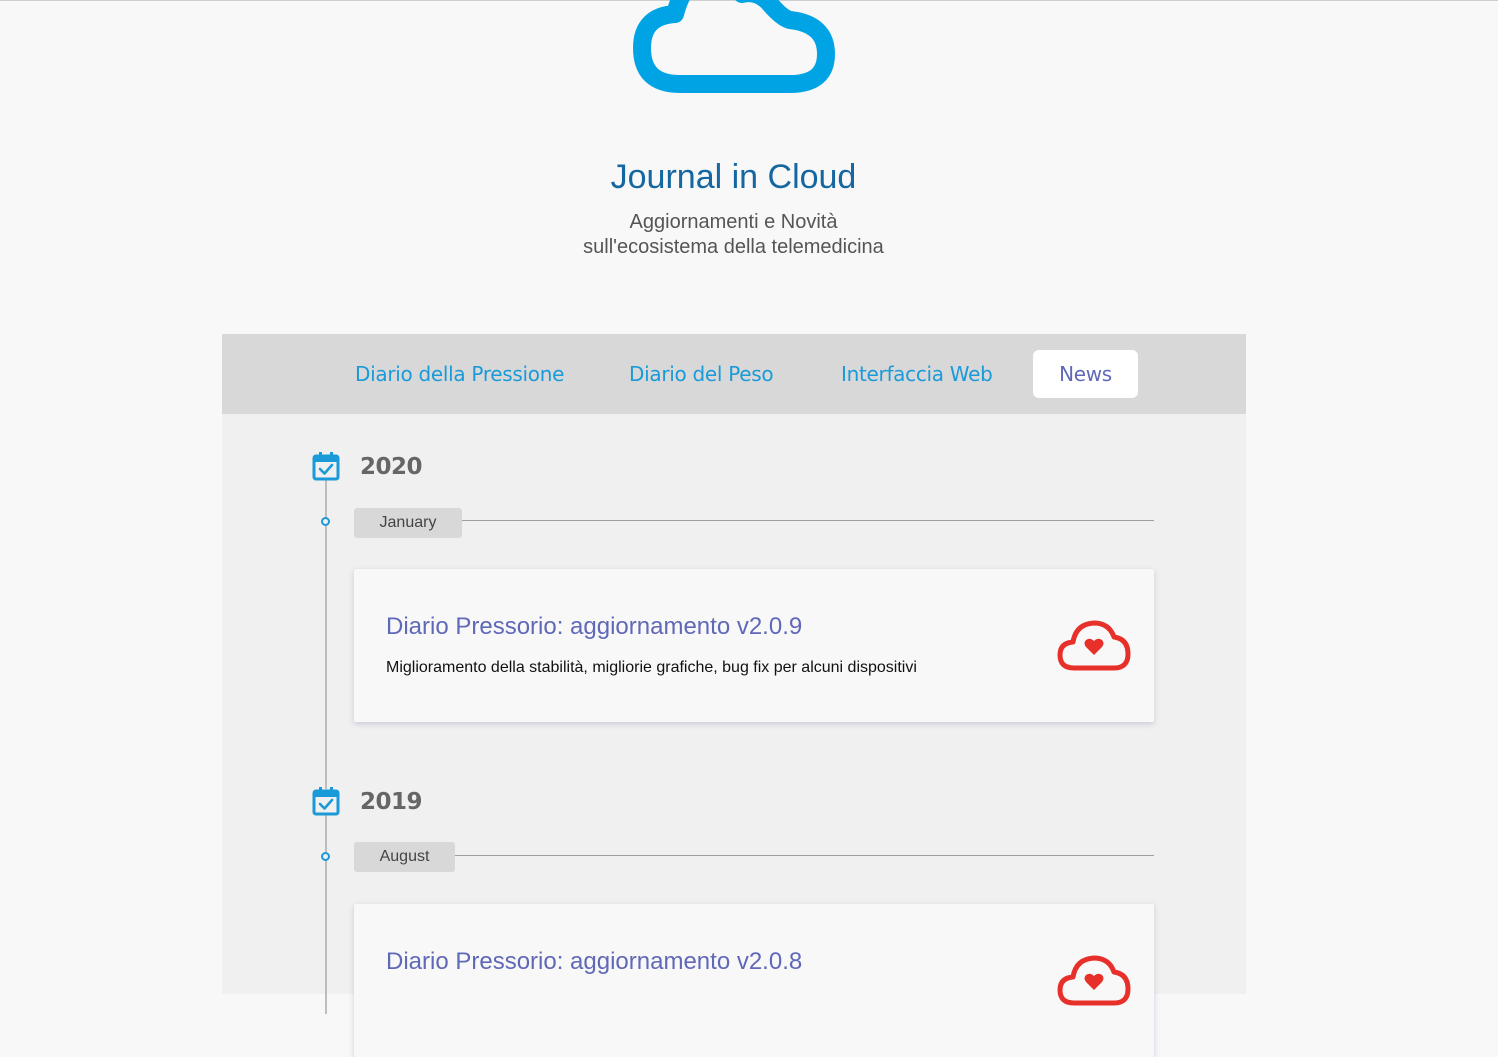 This screenshot has height=1057, width=1498. I want to click on news-card-title: Diario Pressorio: aggiornamento v2.0.8, so click(594, 962).